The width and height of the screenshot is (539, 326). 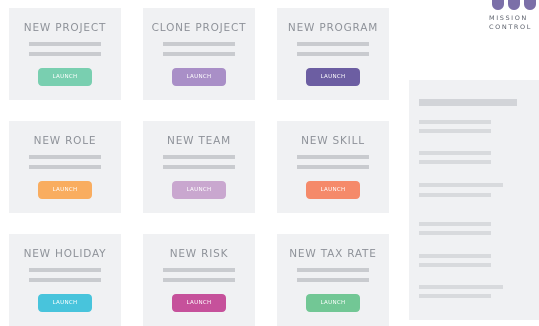 What do you see at coordinates (65, 141) in the screenshot?
I see `card-title: NEW ROLE` at bounding box center [65, 141].